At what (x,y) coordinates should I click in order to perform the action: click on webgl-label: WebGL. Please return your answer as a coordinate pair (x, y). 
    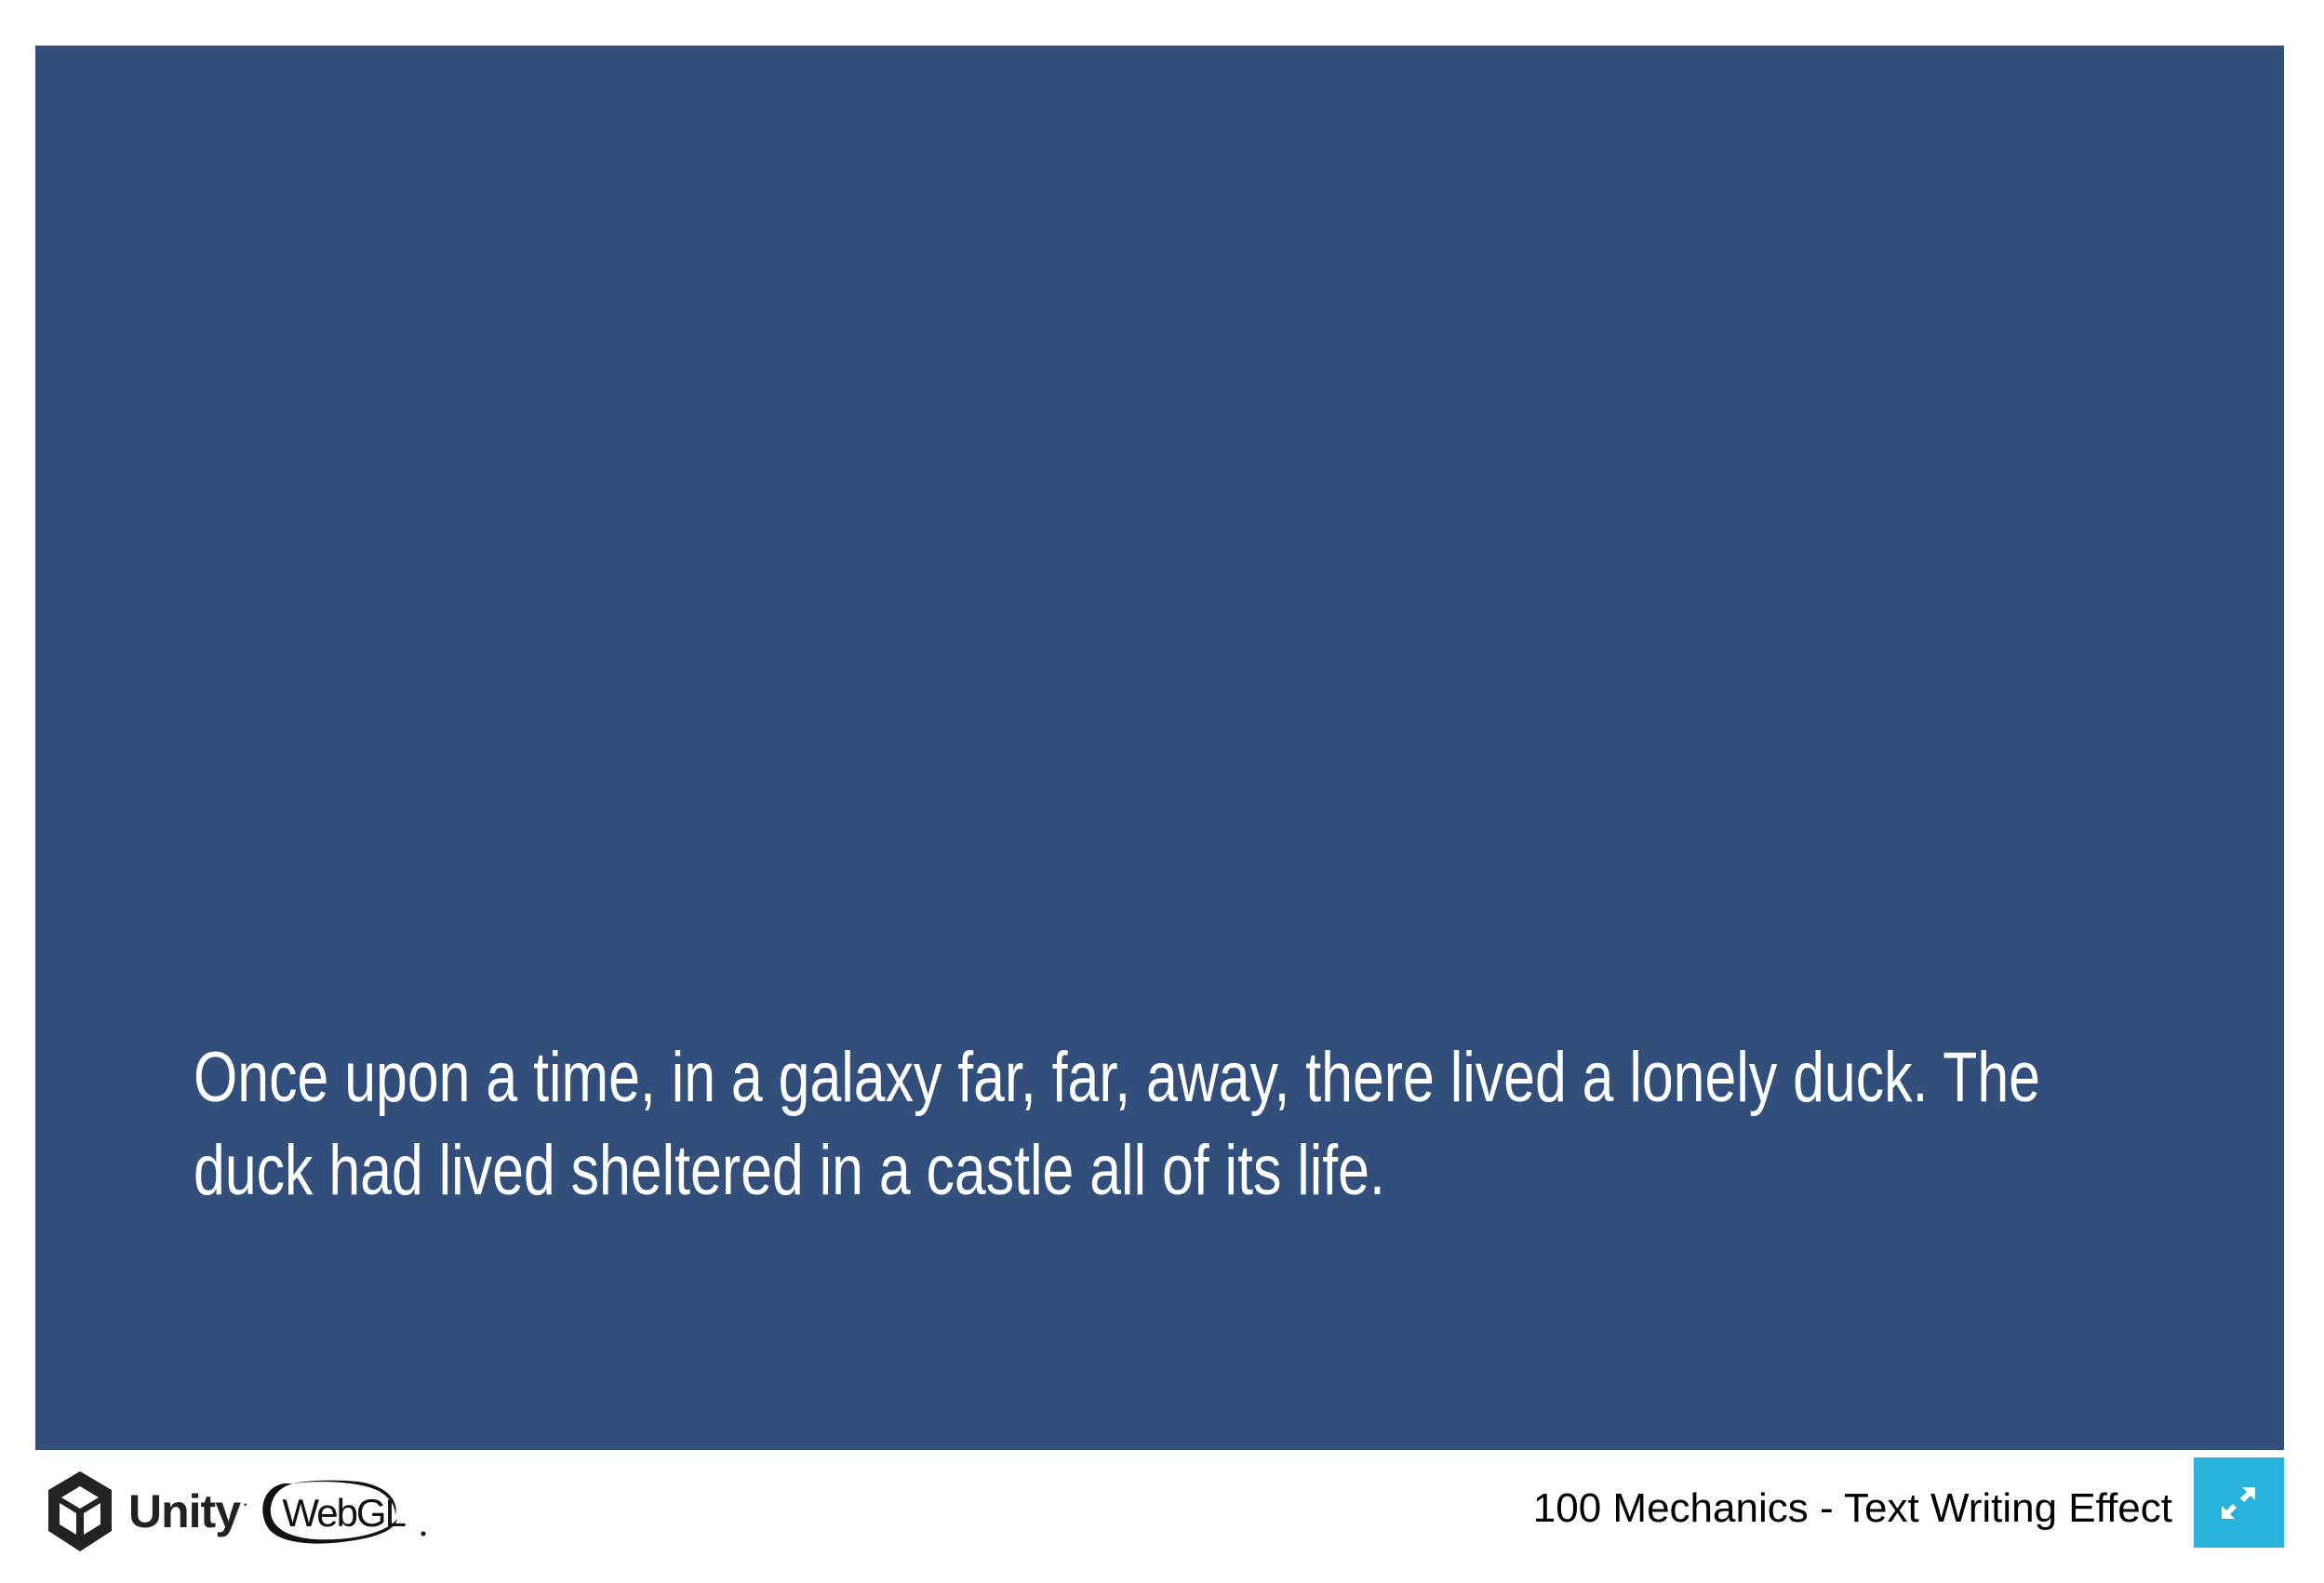
    Looking at the image, I should click on (344, 1513).